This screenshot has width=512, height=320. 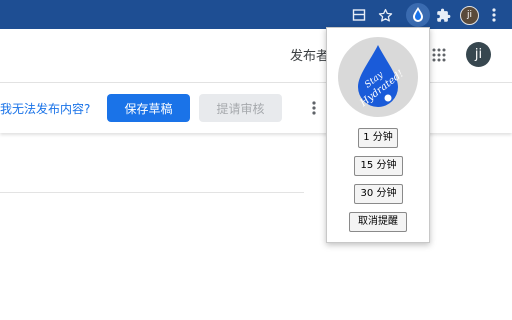 I want to click on stay-hydrated-popup: Stay Hydrated! 1 分钟 15 分钟 30 分钟 取消提醒, so click(x=378, y=135).